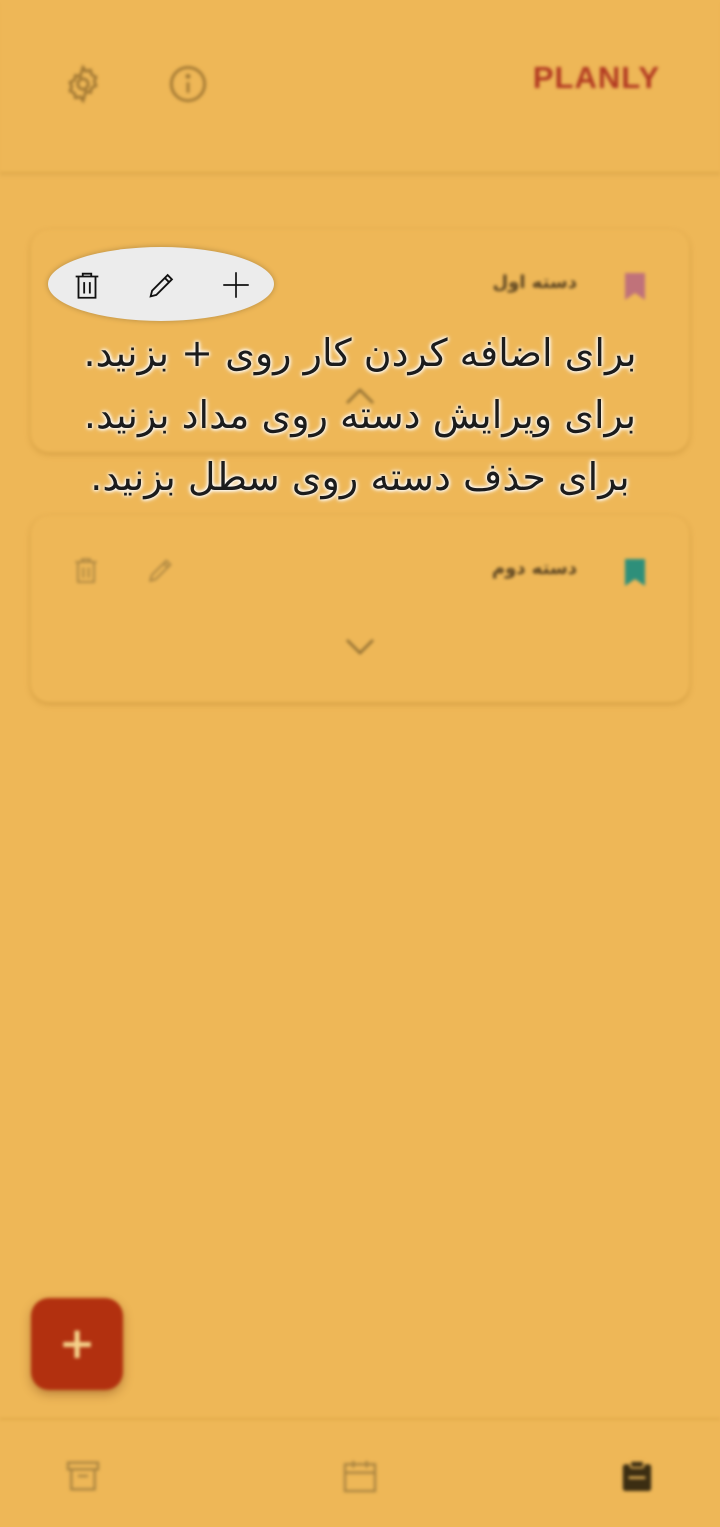  What do you see at coordinates (360, 609) in the screenshot?
I see `category-card: دسته دوم` at bounding box center [360, 609].